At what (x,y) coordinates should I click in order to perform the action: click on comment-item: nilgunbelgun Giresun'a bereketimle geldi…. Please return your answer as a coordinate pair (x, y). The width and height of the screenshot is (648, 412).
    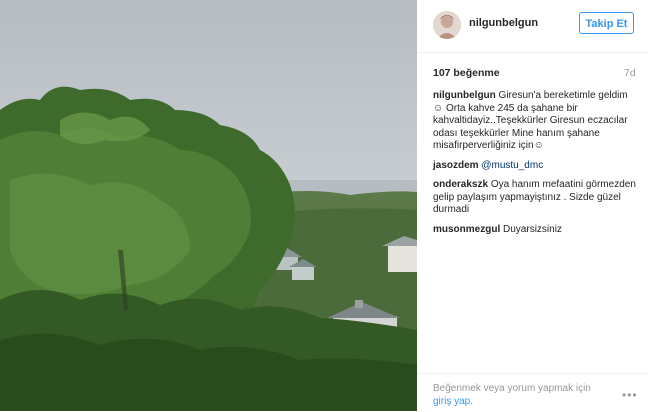
    Looking at the image, I should click on (535, 121).